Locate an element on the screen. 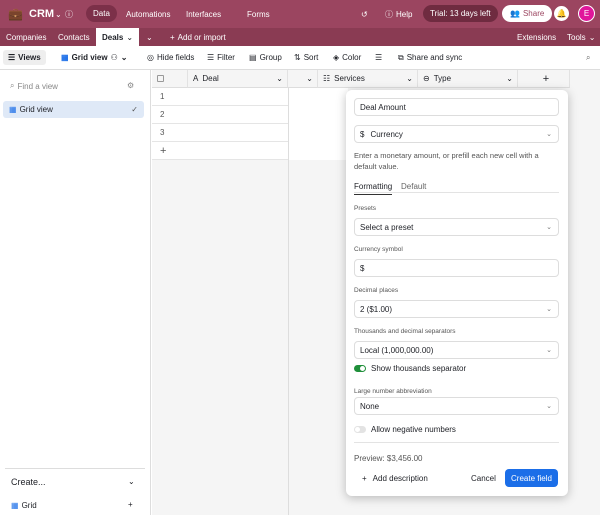  sort-button: ⇅ Sort is located at coordinates (306, 57).